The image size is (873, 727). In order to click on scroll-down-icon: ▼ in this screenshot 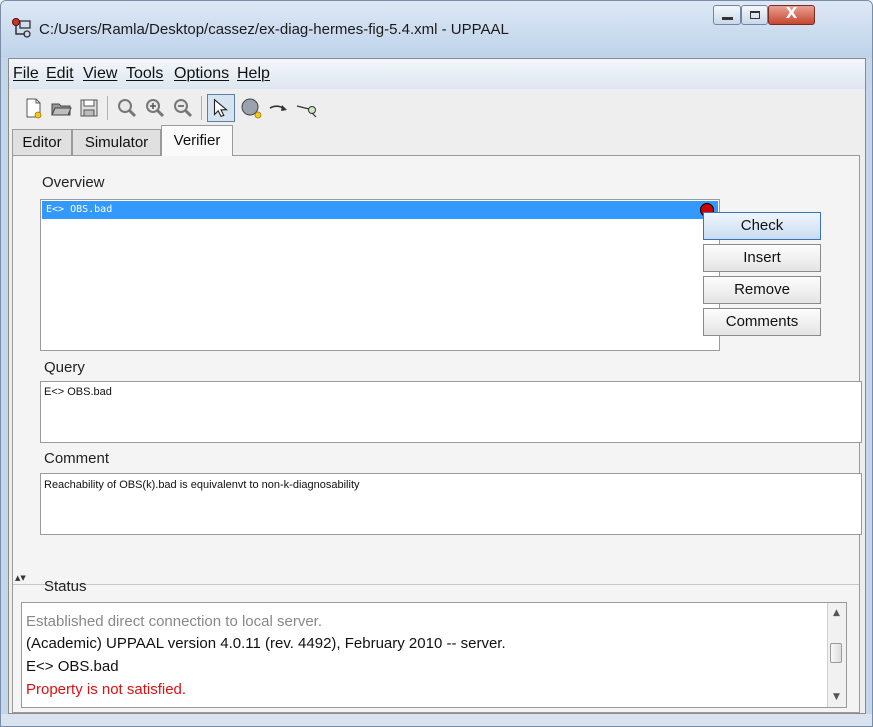, I will do `click(836, 697)`.